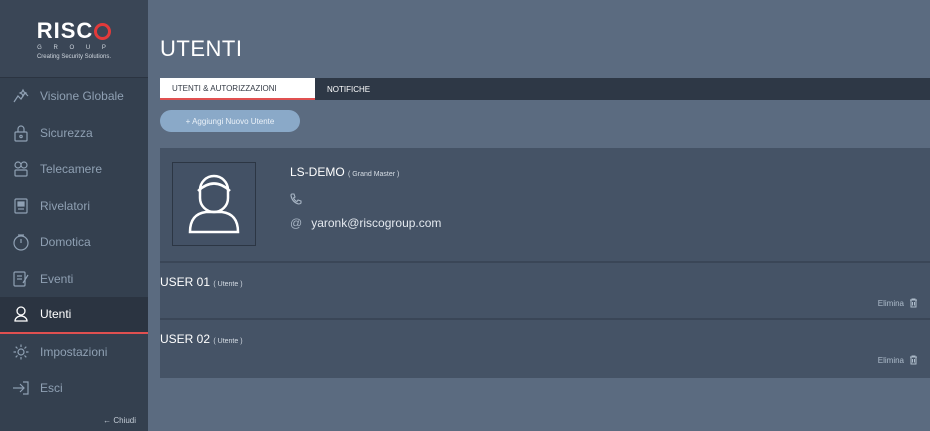 The width and height of the screenshot is (930, 431). Describe the element at coordinates (296, 223) in the screenshot. I see `at-icon: @` at that location.